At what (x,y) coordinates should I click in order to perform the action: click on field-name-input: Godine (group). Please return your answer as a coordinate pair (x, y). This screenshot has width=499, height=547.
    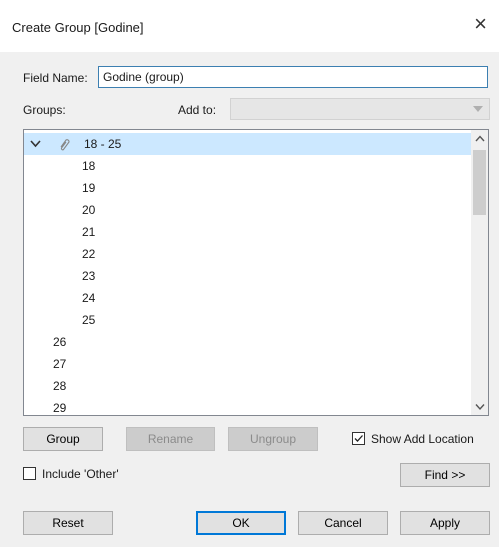
    Looking at the image, I should click on (293, 77).